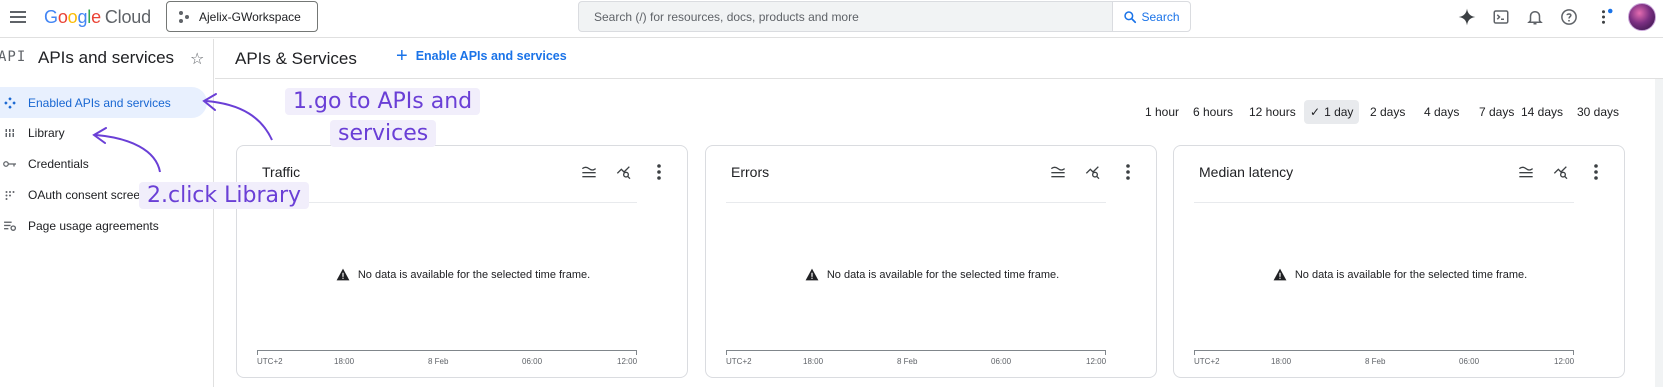 This screenshot has width=1663, height=387. What do you see at coordinates (383, 101) in the screenshot?
I see `annotation-step-1-line-1: 1.go to APIs and` at bounding box center [383, 101].